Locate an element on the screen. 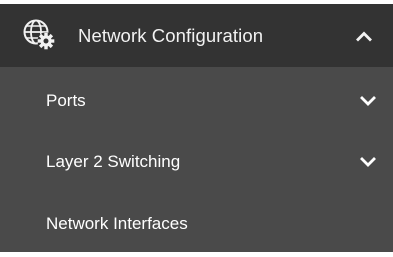 This screenshot has width=393, height=257. network-settings-icon is located at coordinates (39, 35).